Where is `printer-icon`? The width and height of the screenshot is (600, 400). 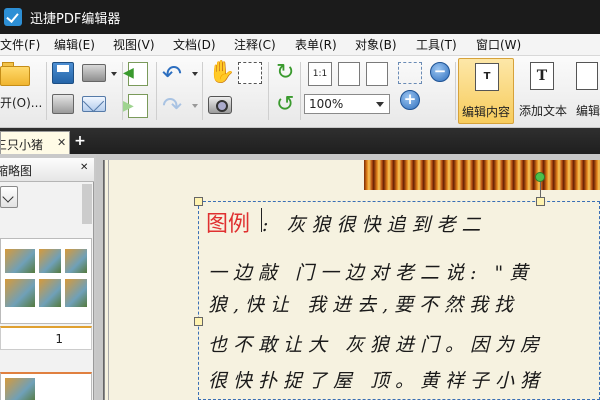
printer-icon is located at coordinates (63, 104).